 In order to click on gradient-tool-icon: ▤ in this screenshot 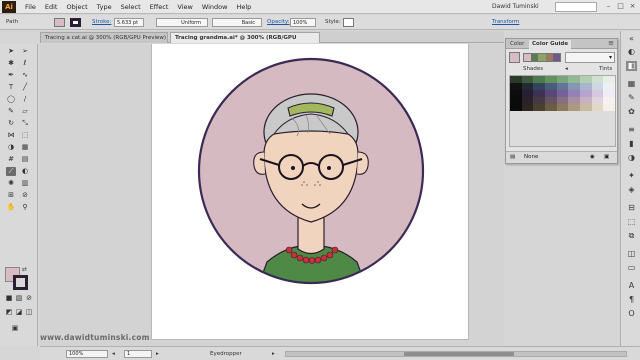, I will do `click(25, 159)`.